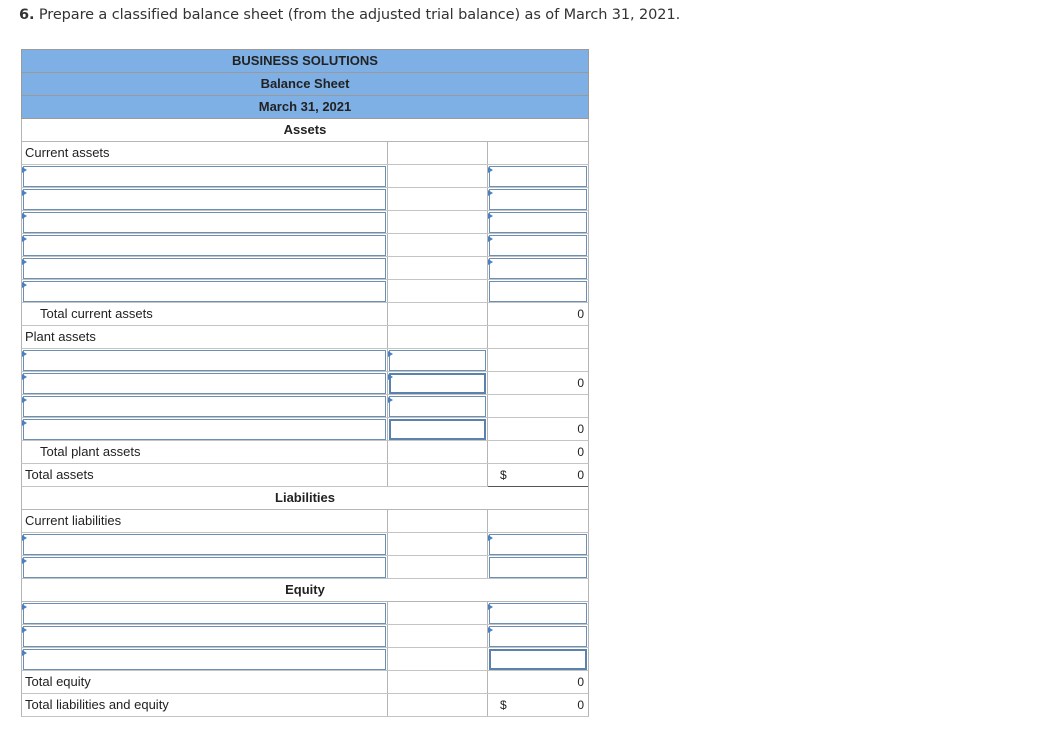 This screenshot has height=731, width=1056. Describe the element at coordinates (305, 130) in the screenshot. I see `section-assets: Assets` at that location.